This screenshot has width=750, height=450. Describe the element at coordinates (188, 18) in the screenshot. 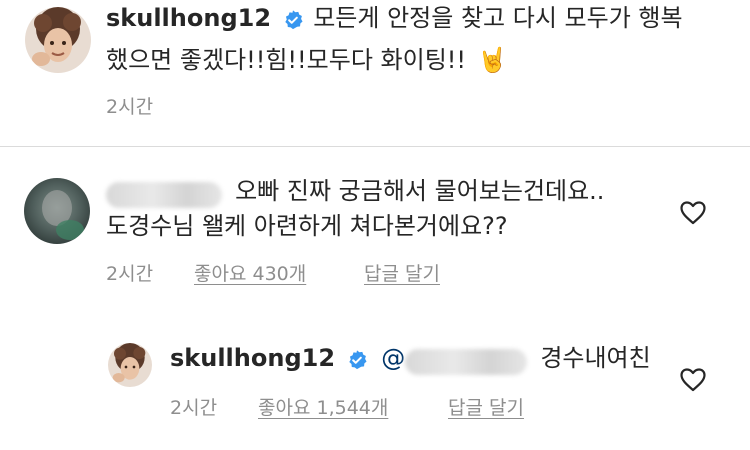

I see `post-author-username: skullhong12` at that location.